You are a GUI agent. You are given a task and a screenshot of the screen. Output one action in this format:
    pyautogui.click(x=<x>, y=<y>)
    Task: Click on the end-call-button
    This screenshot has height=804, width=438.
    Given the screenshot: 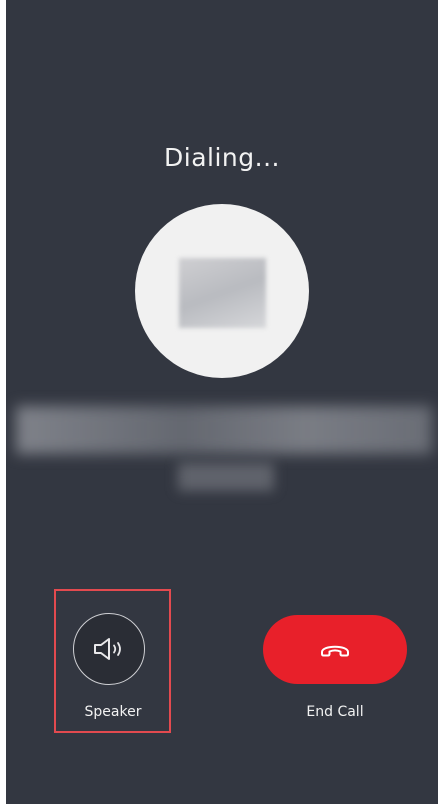 What is the action you would take?
    pyautogui.click(x=335, y=649)
    